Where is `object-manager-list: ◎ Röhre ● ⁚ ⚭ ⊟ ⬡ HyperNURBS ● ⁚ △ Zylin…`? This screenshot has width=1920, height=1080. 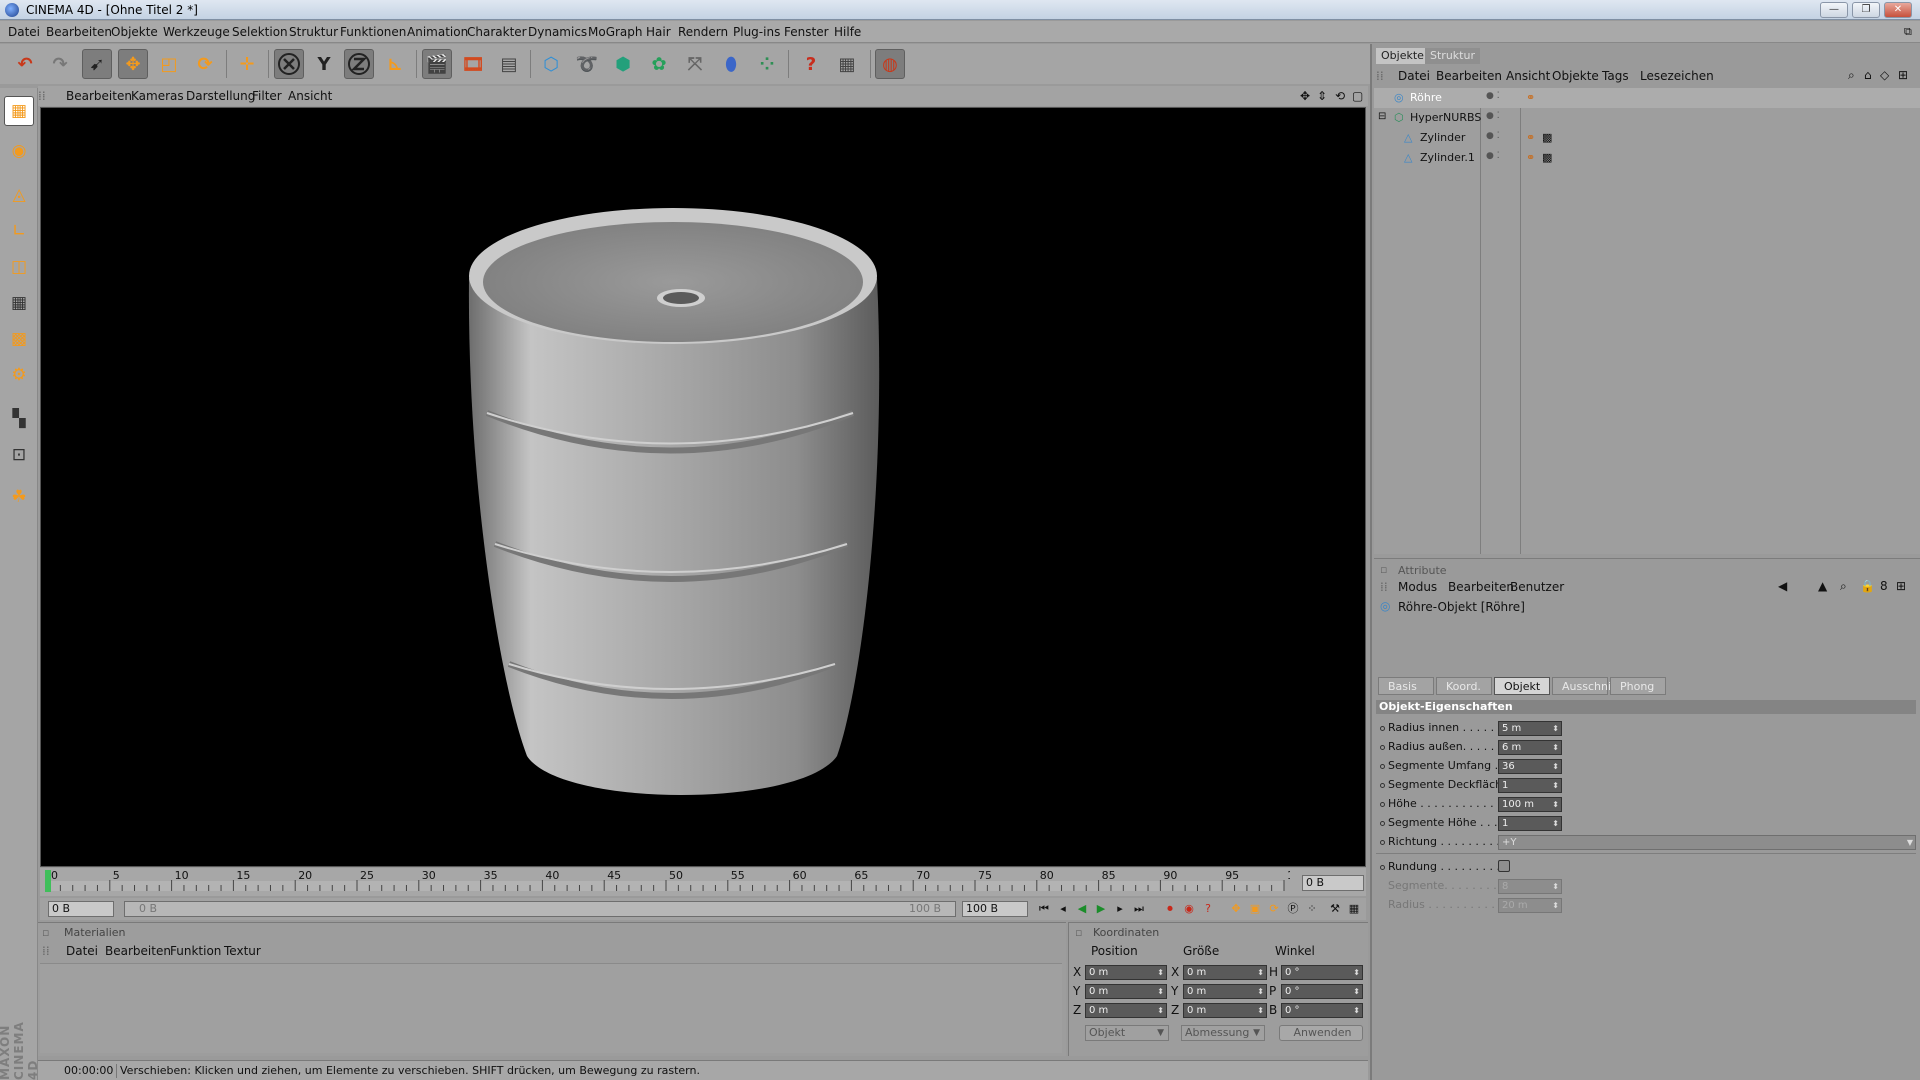 object-manager-list: ◎ Röhre ● ⁚ ⚭ ⊟ ⬡ HyperNURBS ● ⁚ △ Zylin… is located at coordinates (1647, 321).